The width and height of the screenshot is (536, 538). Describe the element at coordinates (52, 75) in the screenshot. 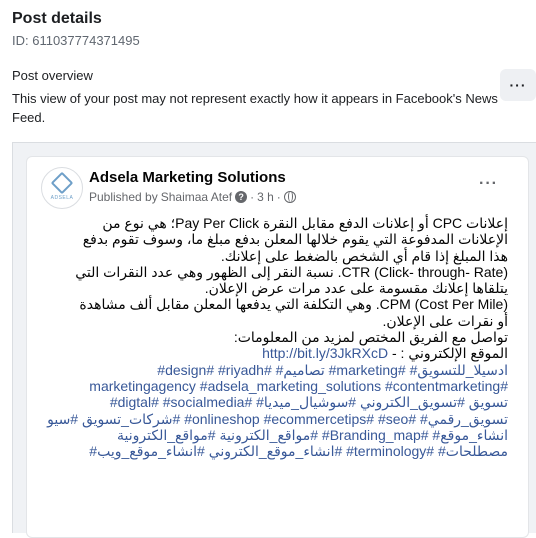

I see `post-overview-heading: Post overview` at that location.